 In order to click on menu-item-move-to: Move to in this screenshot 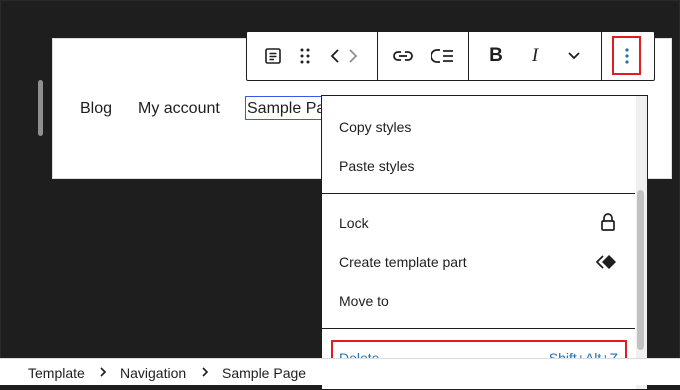, I will do `click(364, 301)`.